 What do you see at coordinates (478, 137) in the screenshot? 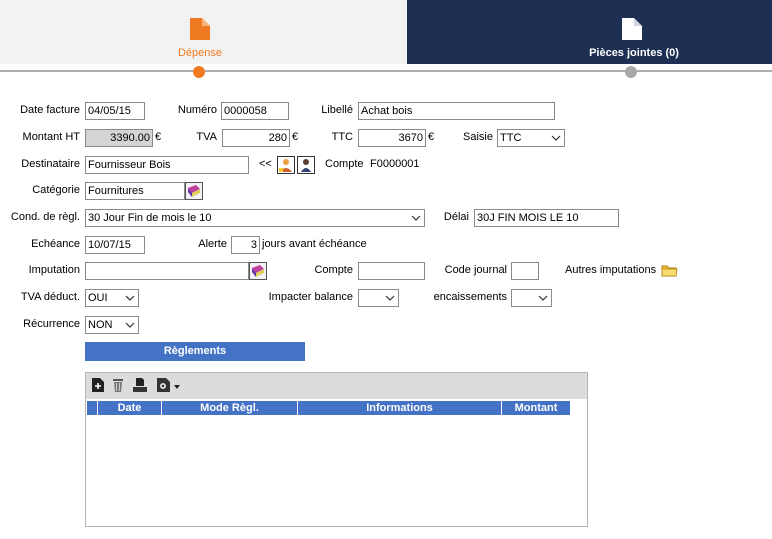
I see `saisie-label: Saisie` at bounding box center [478, 137].